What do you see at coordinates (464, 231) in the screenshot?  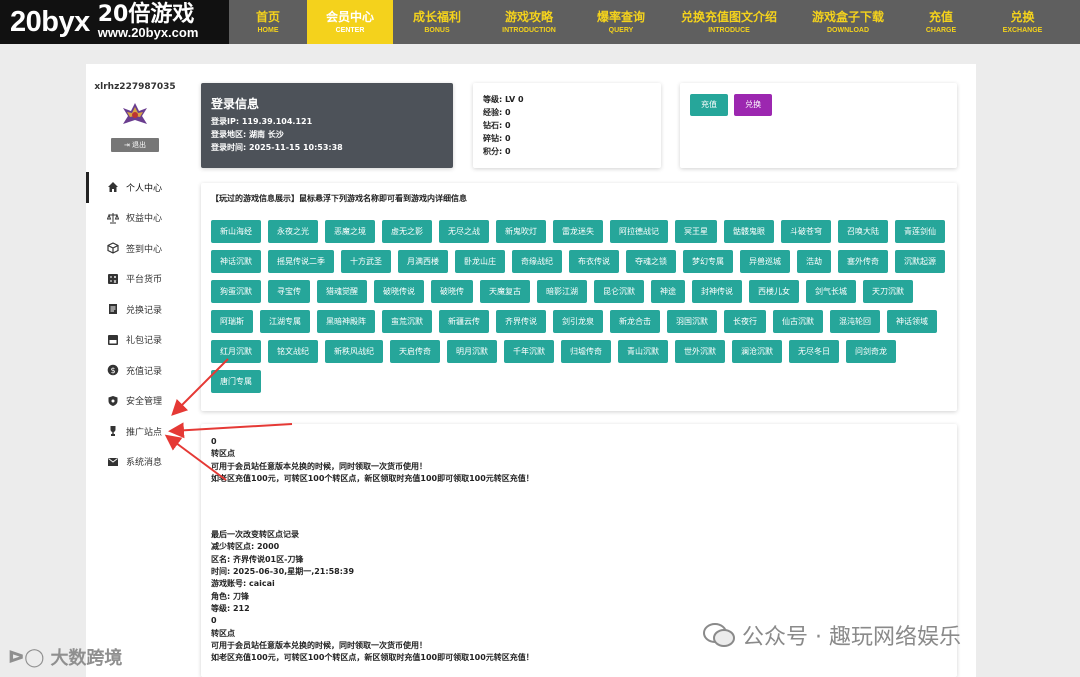 I see `game-tag: 无尽之战` at bounding box center [464, 231].